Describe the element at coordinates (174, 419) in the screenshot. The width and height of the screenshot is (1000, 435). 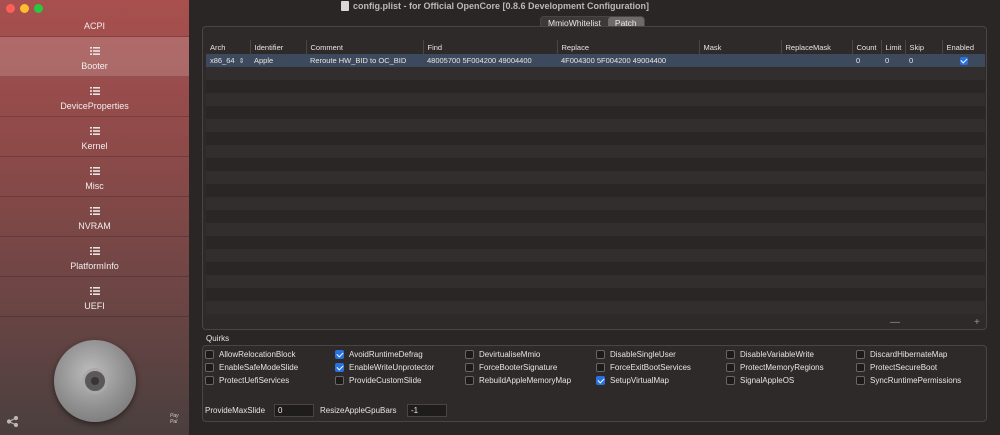
I see `paypal-donate-button: Pay Pal` at that location.